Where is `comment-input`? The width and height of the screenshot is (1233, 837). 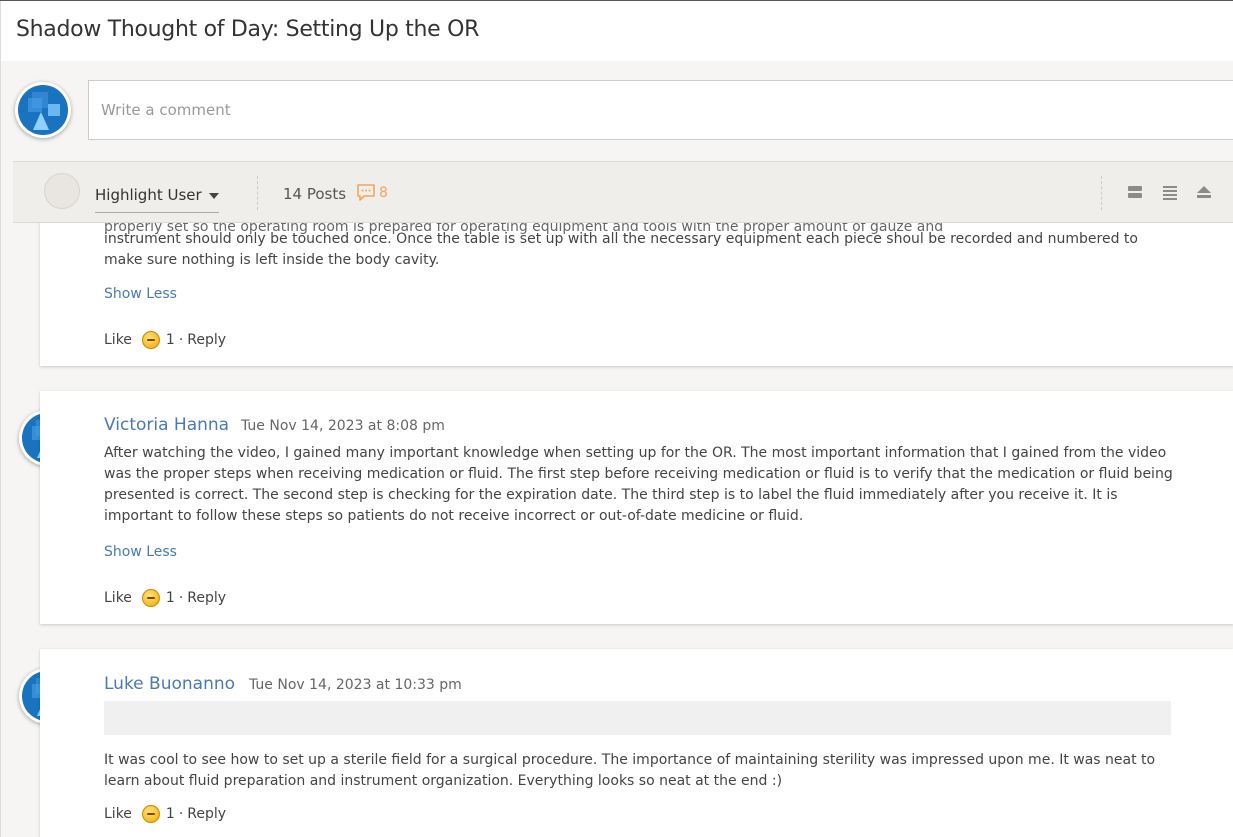 comment-input is located at coordinates (661, 110).